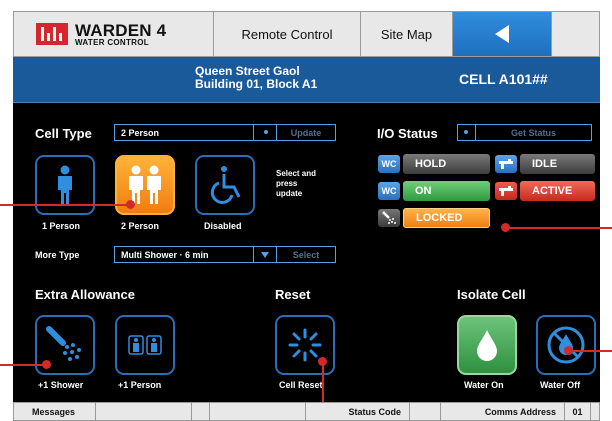 This screenshot has height=421, width=612. Describe the element at coordinates (358, 411) in the screenshot. I see `status-code-label: Status Code` at that location.